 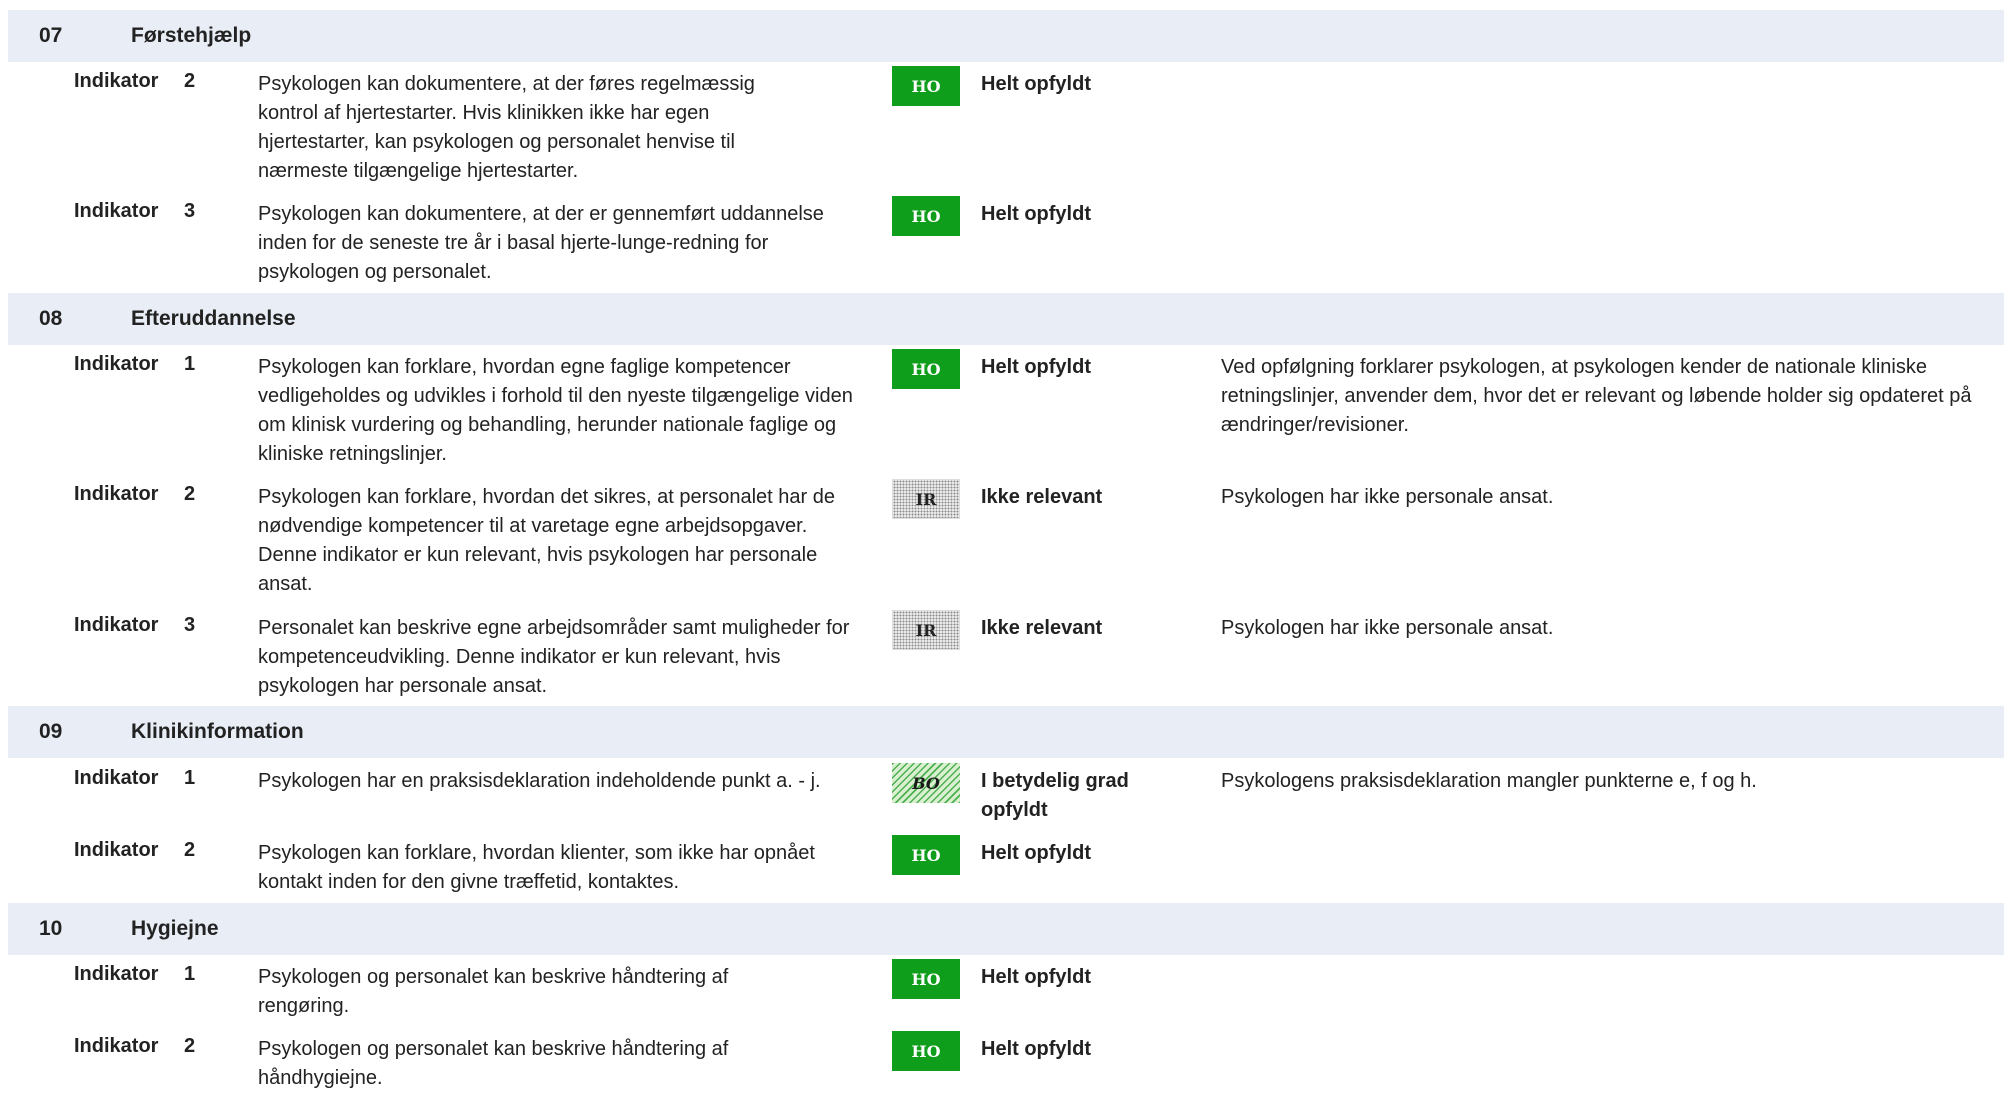 I want to click on status-text: I betydelig grad opfyldt, so click(x=1055, y=795).